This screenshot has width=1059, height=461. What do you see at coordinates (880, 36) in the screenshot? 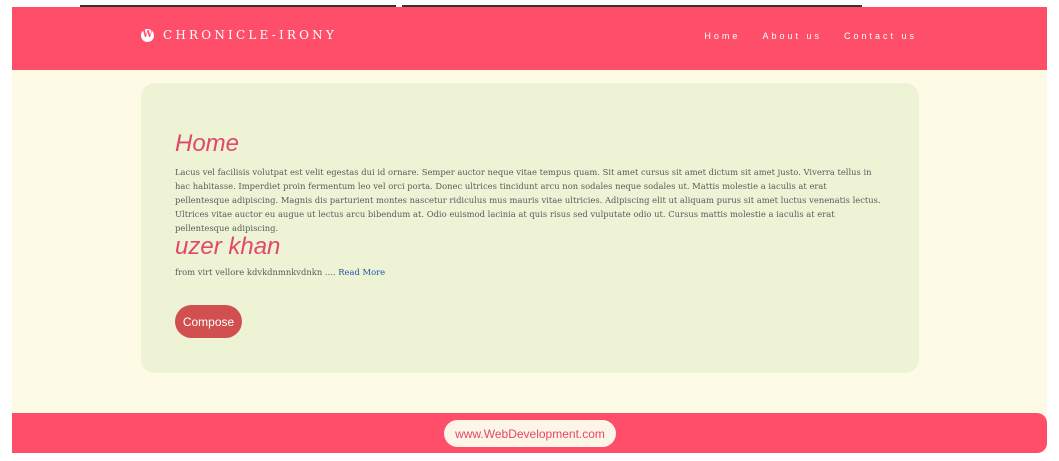
I see `nav-contact-us: Contact us` at bounding box center [880, 36].